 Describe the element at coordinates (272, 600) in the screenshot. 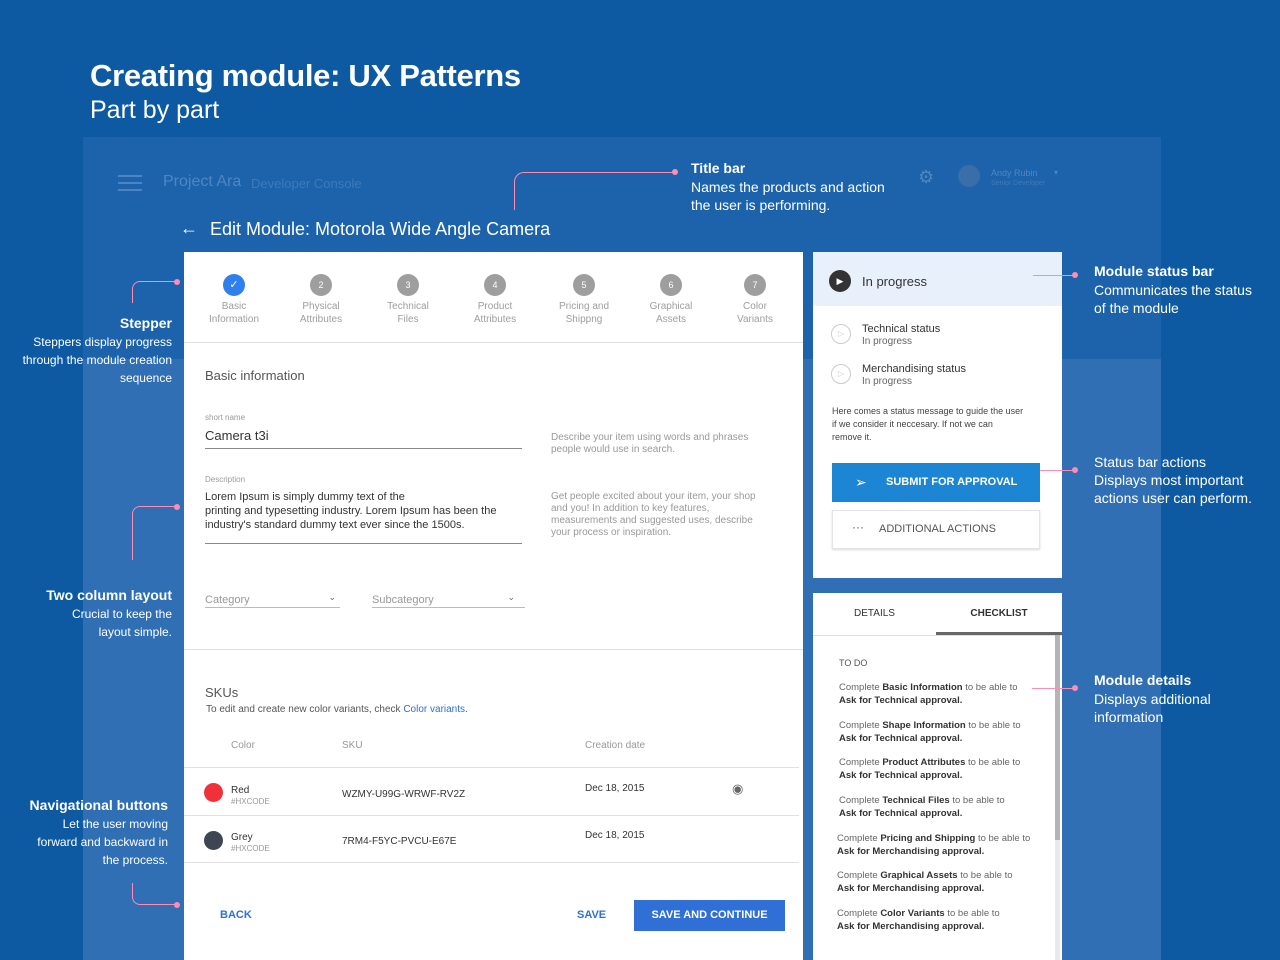

I see `category-select: Category ⌄` at that location.